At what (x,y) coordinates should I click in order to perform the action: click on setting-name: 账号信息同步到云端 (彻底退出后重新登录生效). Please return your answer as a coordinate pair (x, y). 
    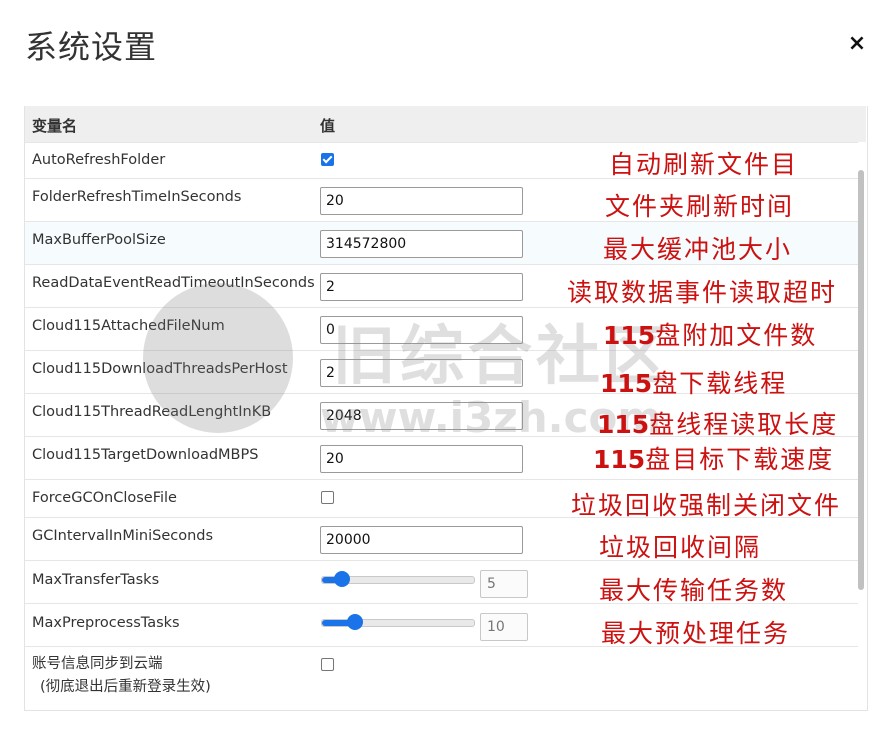
    Looking at the image, I should click on (121, 676).